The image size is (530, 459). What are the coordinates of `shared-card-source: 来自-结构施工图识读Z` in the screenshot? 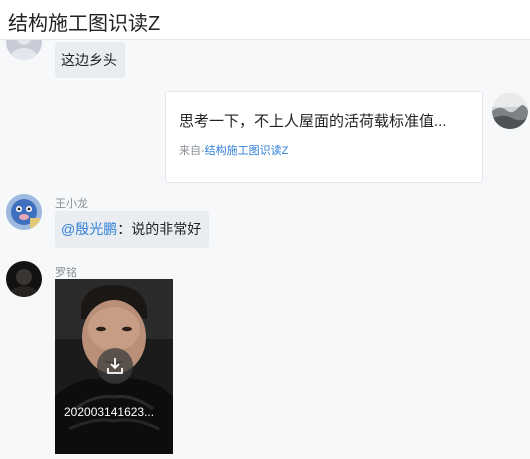 It's located at (233, 150).